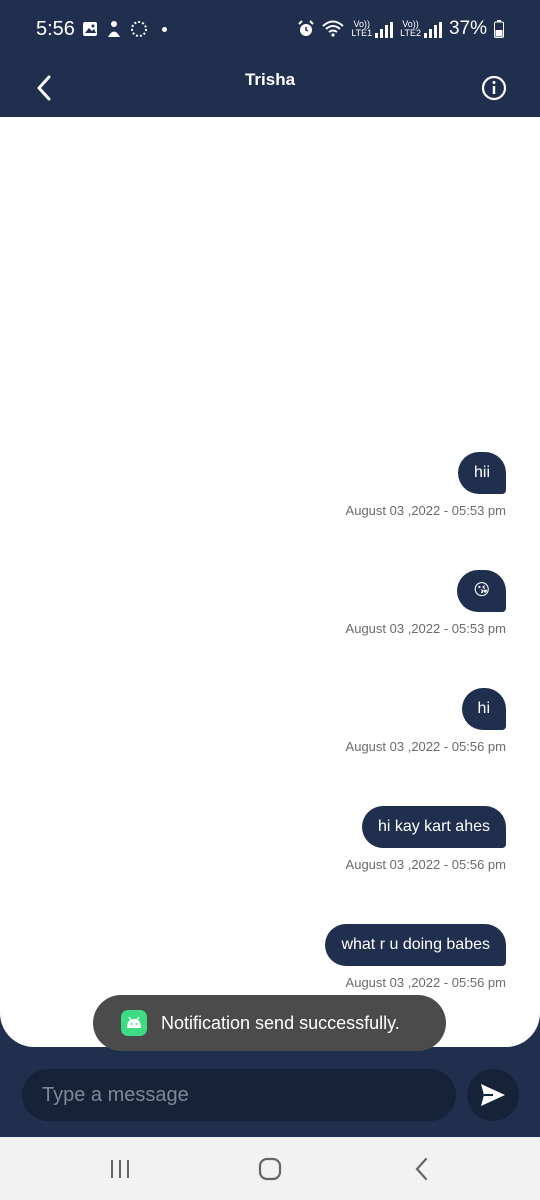  I want to click on more-notifications-dot, so click(164, 29).